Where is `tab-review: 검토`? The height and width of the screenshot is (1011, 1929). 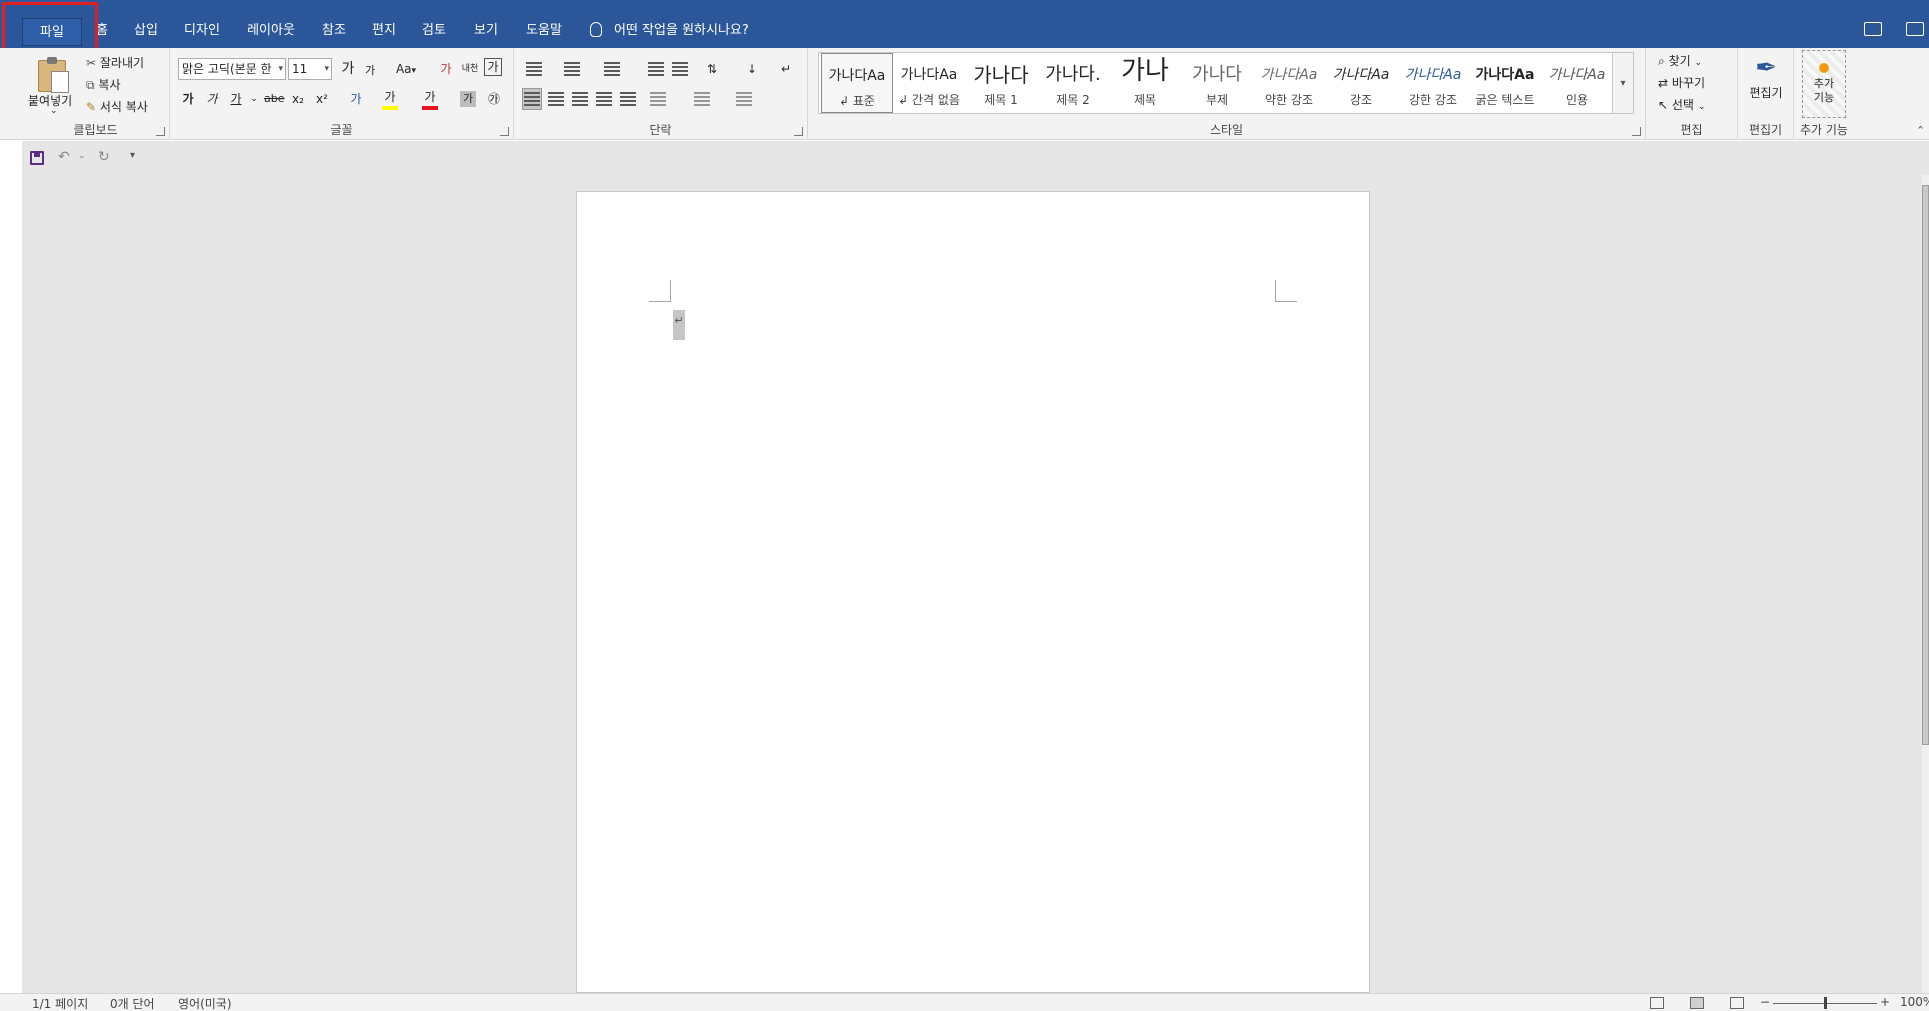
tab-review: 검토 is located at coordinates (434, 31).